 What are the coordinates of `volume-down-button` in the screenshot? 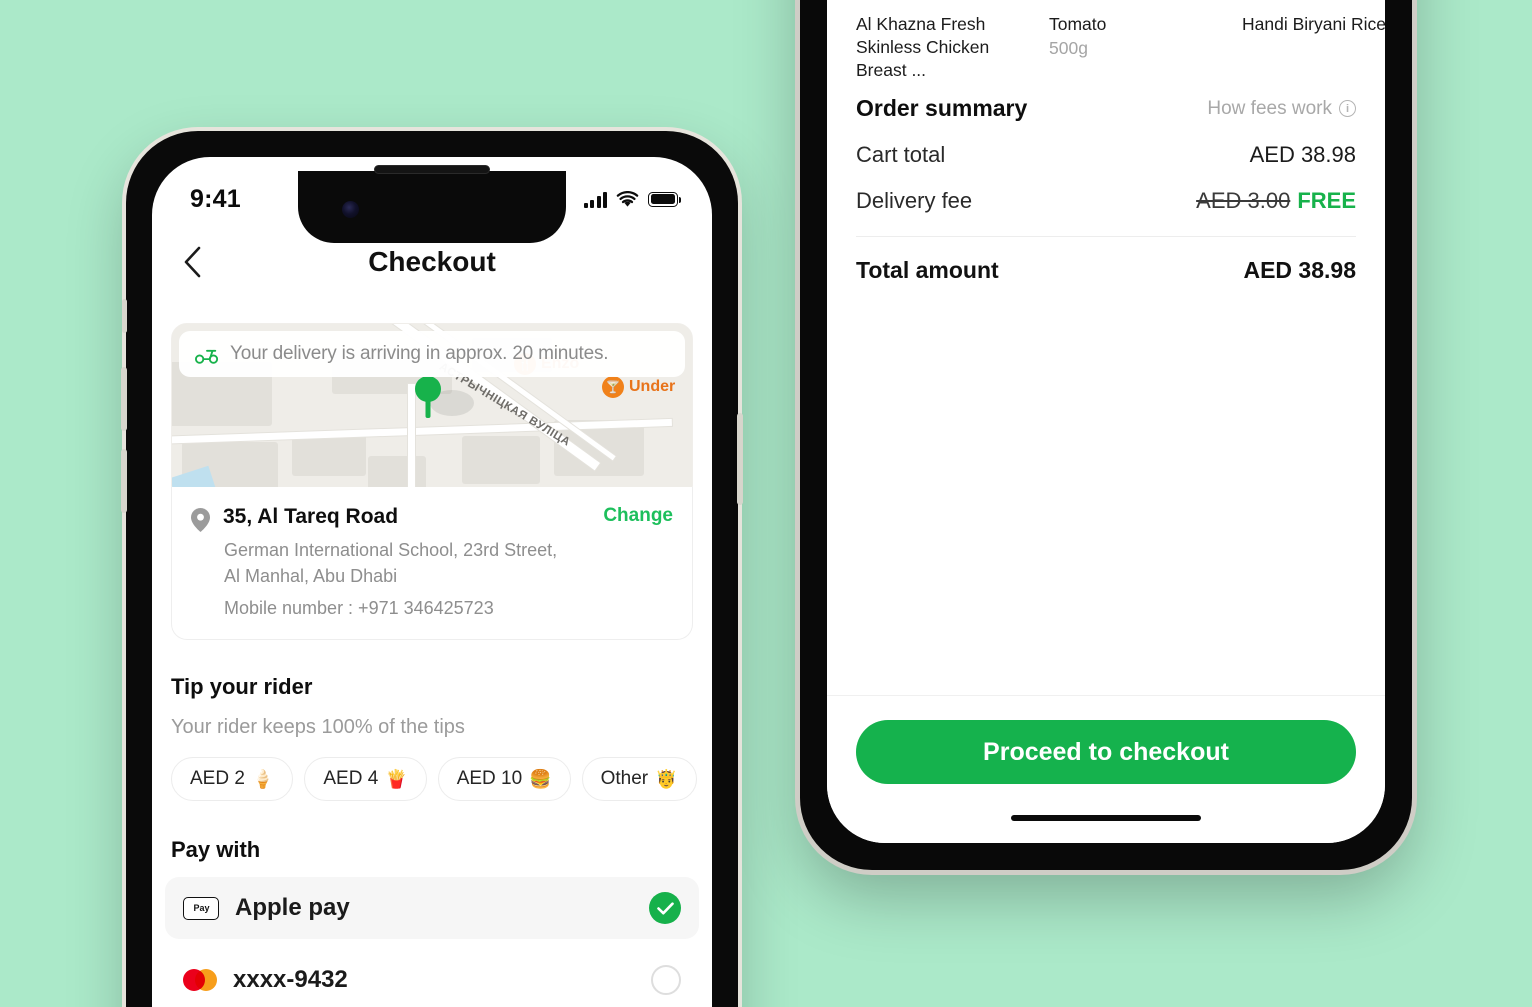 It's located at (124, 481).